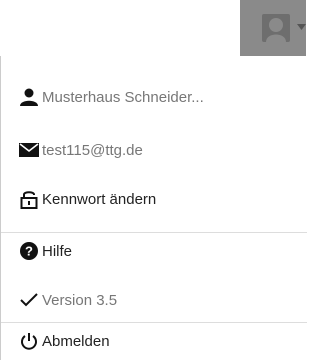 The height and width of the screenshot is (360, 320). I want to click on user-menu-toggle, so click(273, 28).